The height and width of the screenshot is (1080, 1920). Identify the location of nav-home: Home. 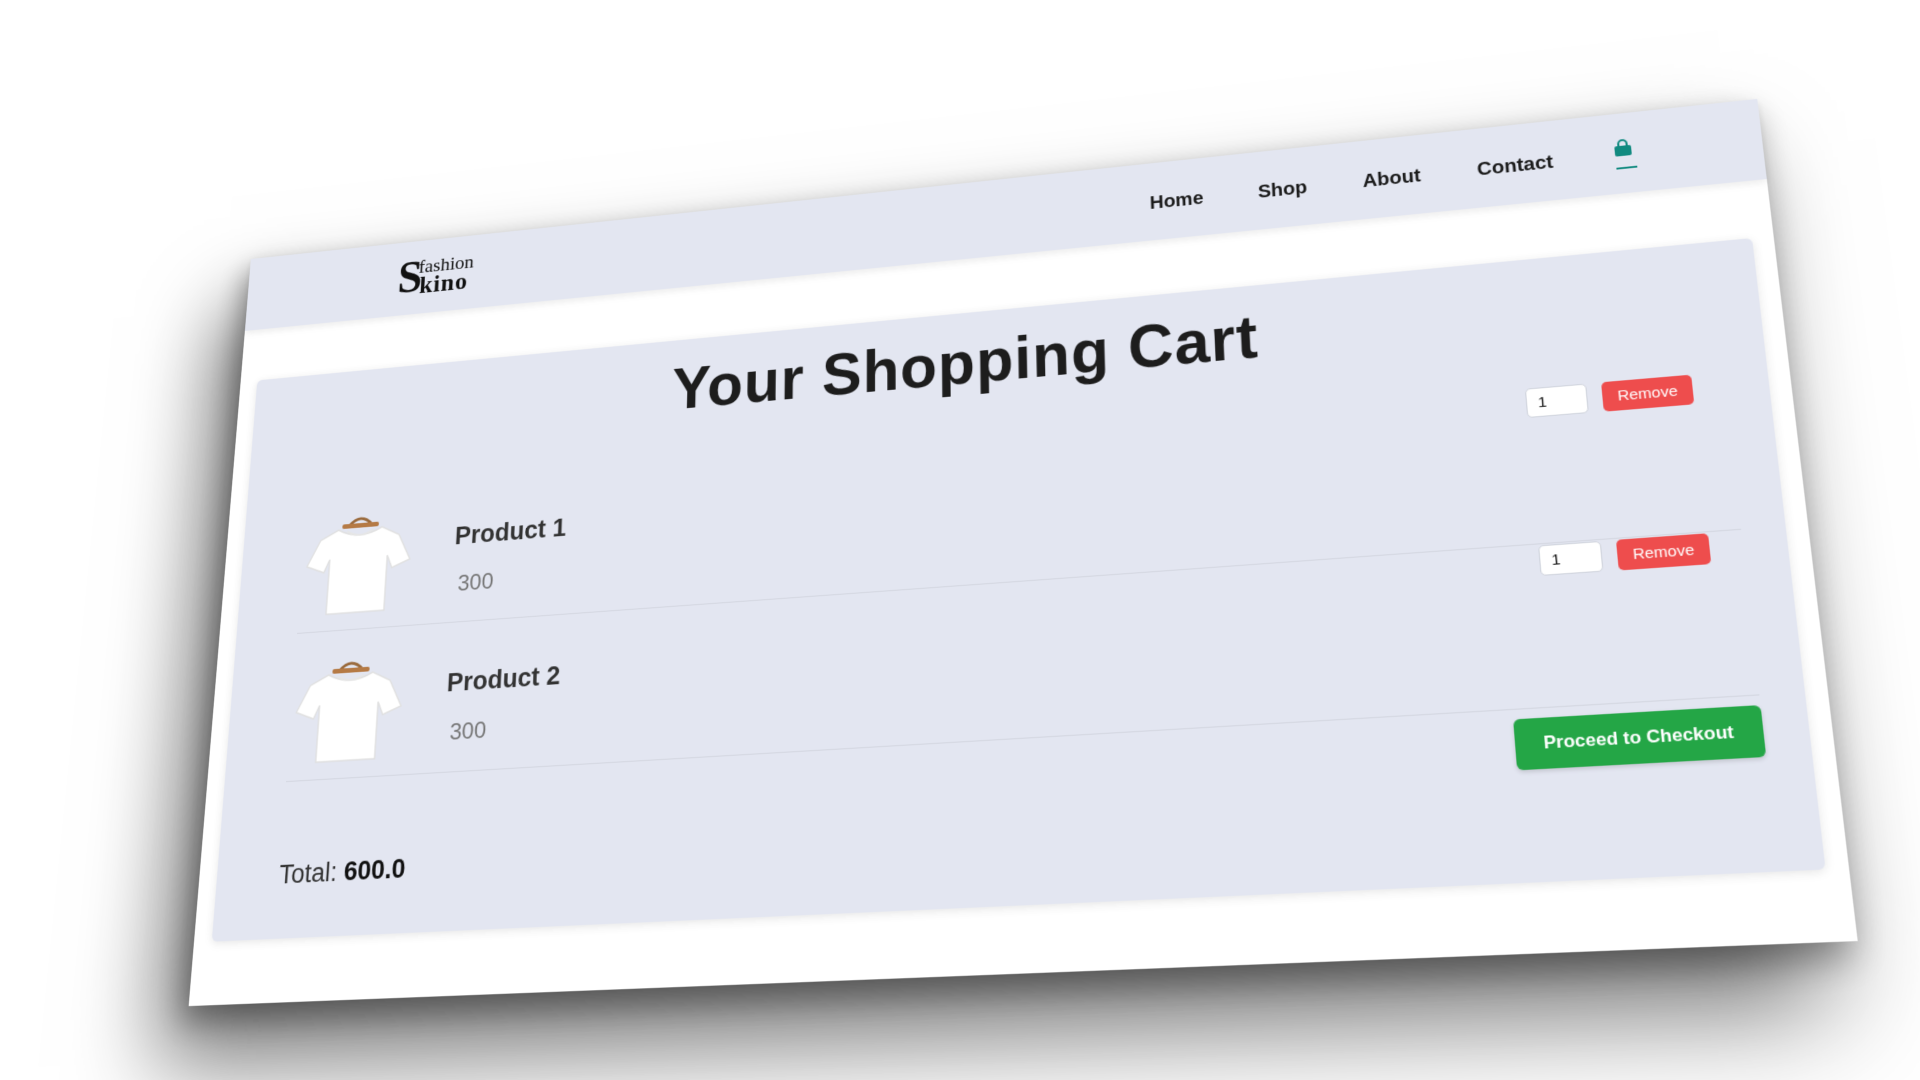
(1176, 201).